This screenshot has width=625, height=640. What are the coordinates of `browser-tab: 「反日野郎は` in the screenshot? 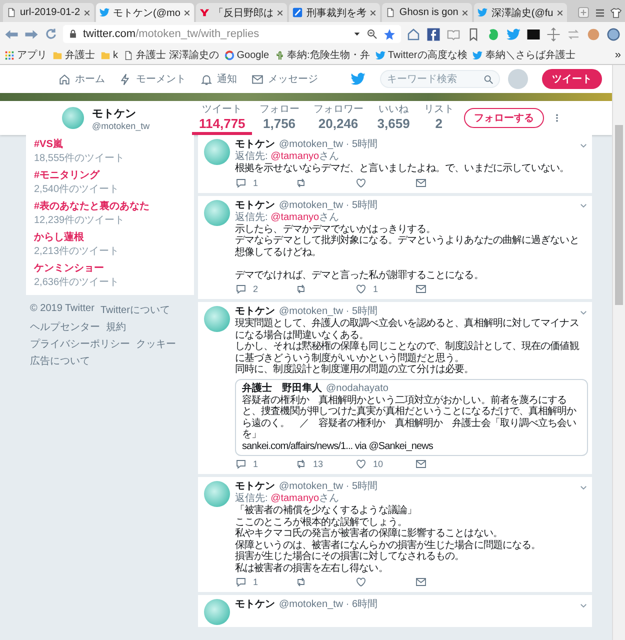 It's located at (242, 12).